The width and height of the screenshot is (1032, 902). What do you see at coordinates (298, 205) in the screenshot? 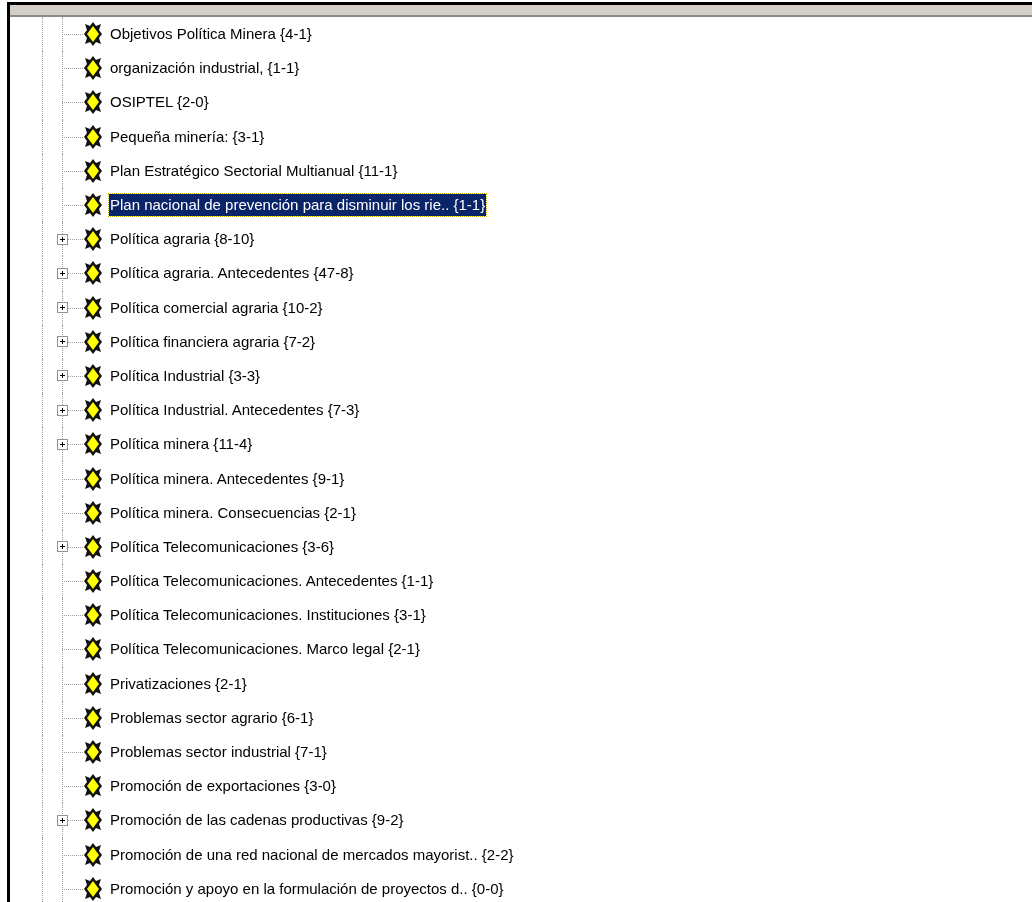
I see `tree-item: Plan nacional de prevención para disminuir los rie.. {1-1}` at bounding box center [298, 205].